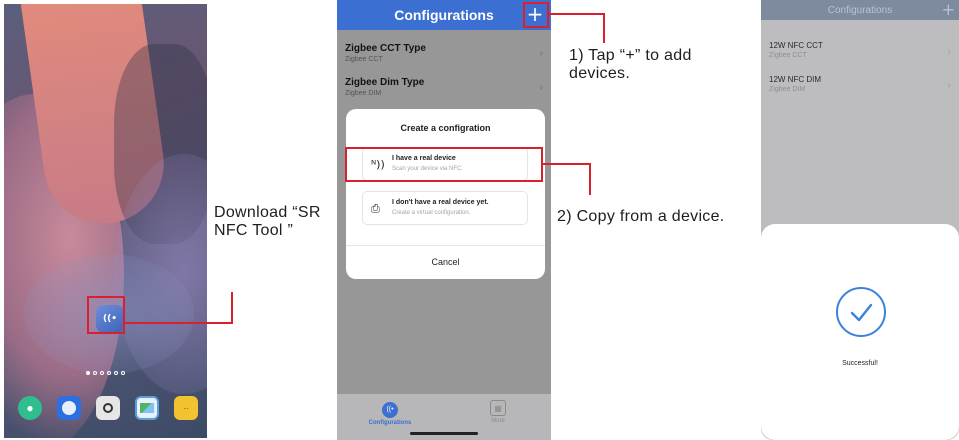 The width and height of the screenshot is (959, 440). What do you see at coordinates (186, 408) in the screenshot?
I see `notes-icon: ∙∙` at bounding box center [186, 408].